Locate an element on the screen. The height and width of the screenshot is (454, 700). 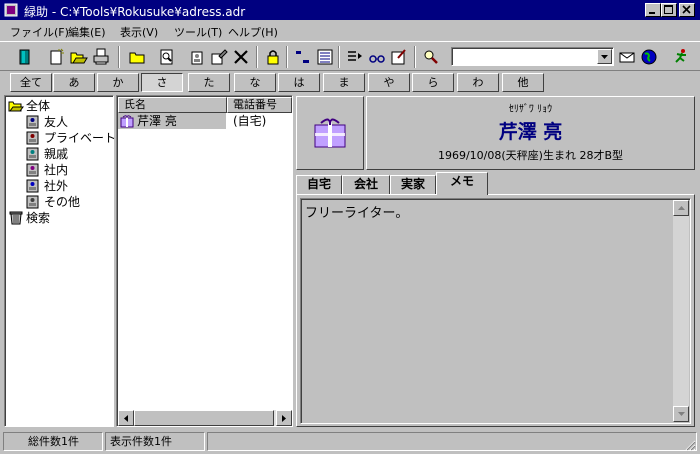
arrow-down-icon is located at coordinates (681, 414).